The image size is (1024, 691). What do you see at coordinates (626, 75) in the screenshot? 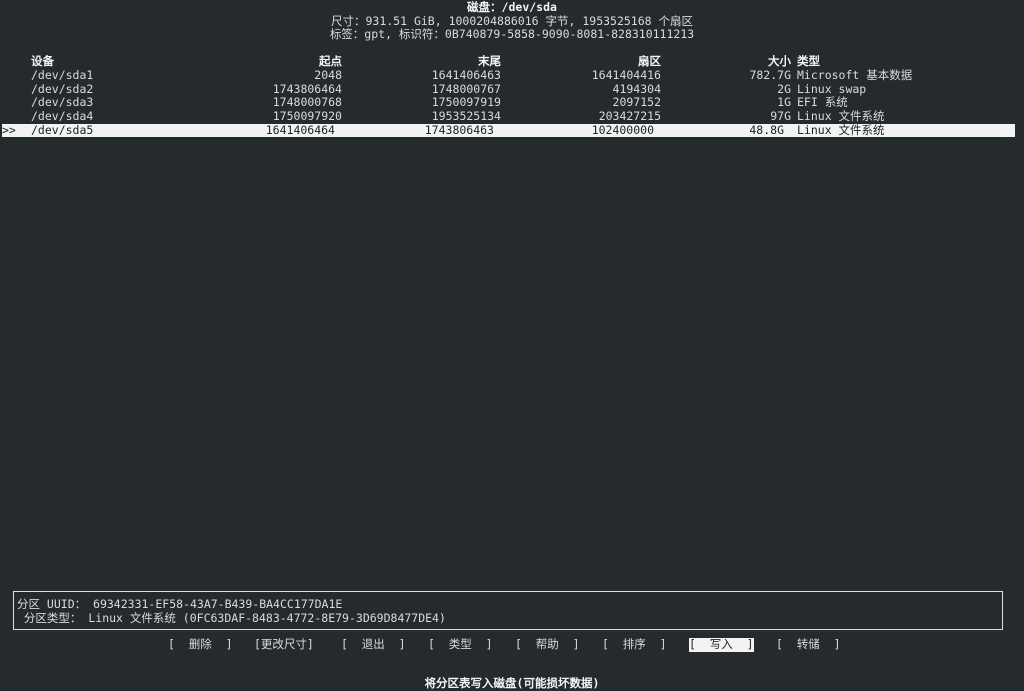
I see `partition-sectors: 1641404416` at bounding box center [626, 75].